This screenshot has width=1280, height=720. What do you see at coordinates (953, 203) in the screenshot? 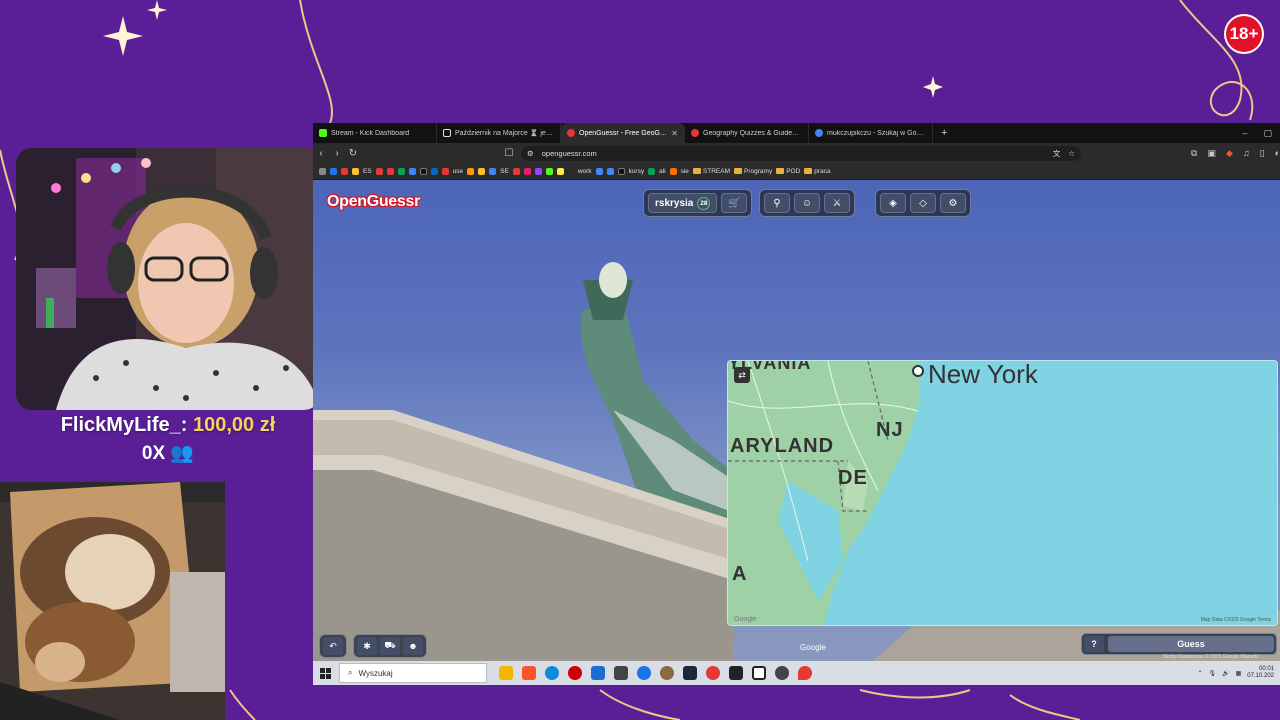
I see `settings-button: ⚙` at bounding box center [953, 203].